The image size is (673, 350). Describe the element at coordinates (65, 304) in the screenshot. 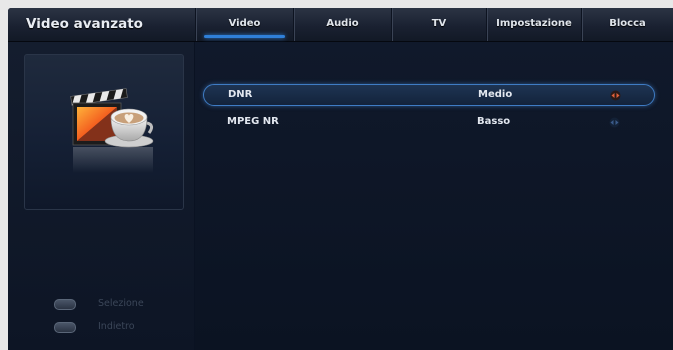

I see `ok-key-icon` at that location.